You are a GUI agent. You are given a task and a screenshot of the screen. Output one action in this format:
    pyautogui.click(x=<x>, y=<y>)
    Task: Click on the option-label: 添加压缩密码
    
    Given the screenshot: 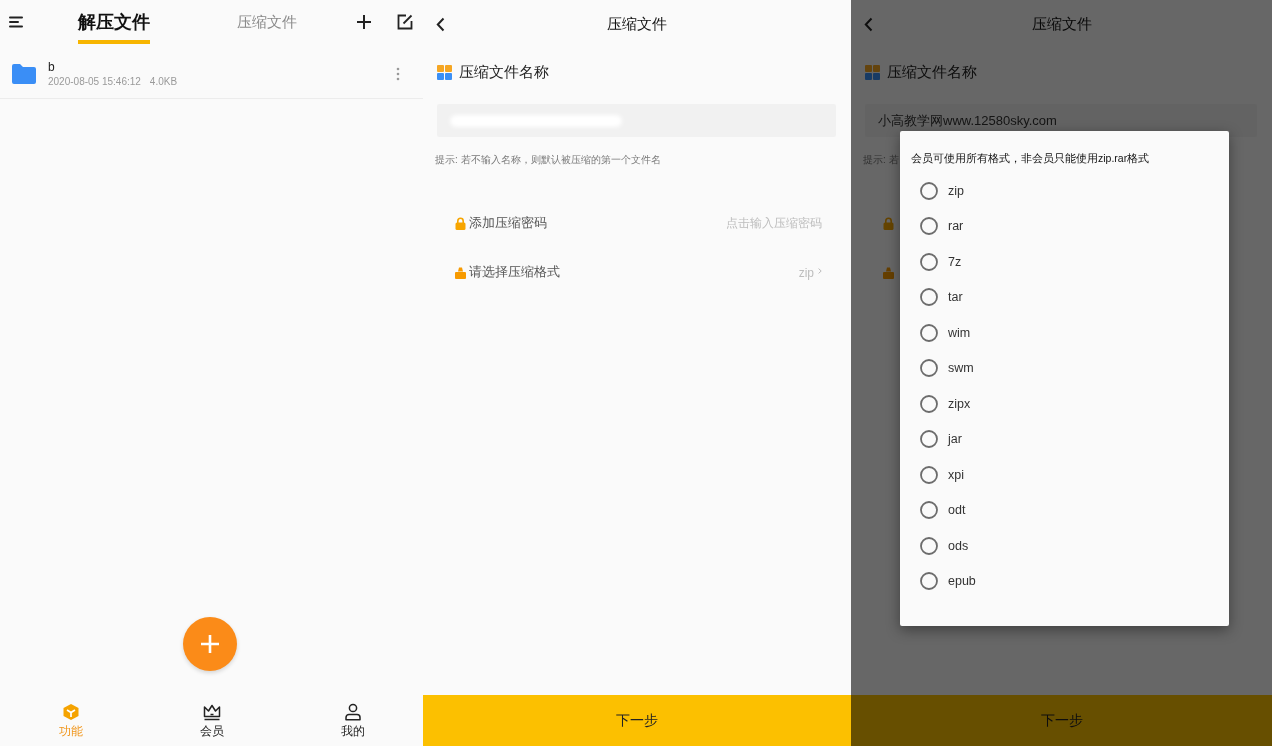 What is the action you would take?
    pyautogui.click(x=508, y=223)
    